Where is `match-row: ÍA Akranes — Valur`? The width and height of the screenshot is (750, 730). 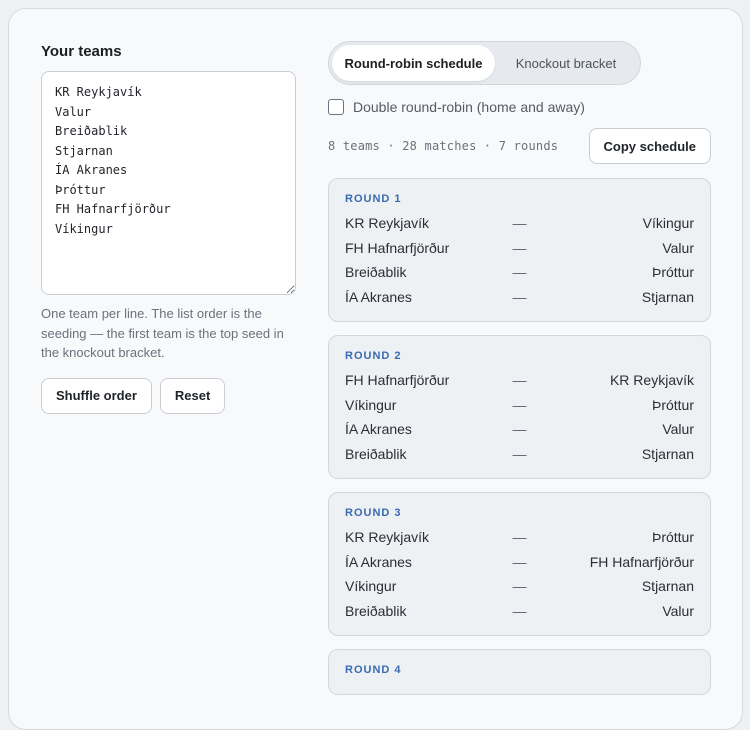 match-row: ÍA Akranes — Valur is located at coordinates (519, 429).